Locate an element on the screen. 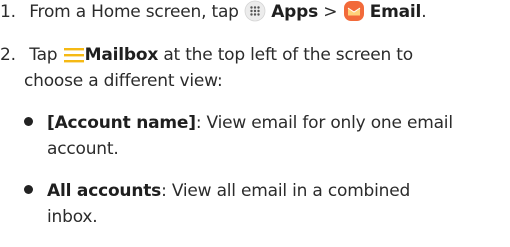 This screenshot has height=247, width=510. list-item-continuation: account. is located at coordinates (83, 149).